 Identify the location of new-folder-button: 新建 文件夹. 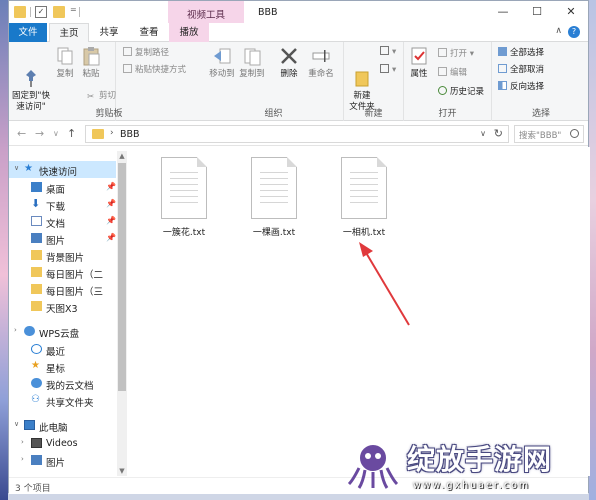
(362, 79).